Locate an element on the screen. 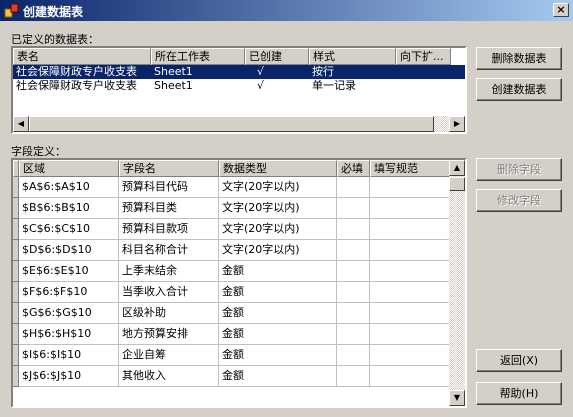 This screenshot has width=573, height=417. tables-column-header: 样式 is located at coordinates (352, 56).